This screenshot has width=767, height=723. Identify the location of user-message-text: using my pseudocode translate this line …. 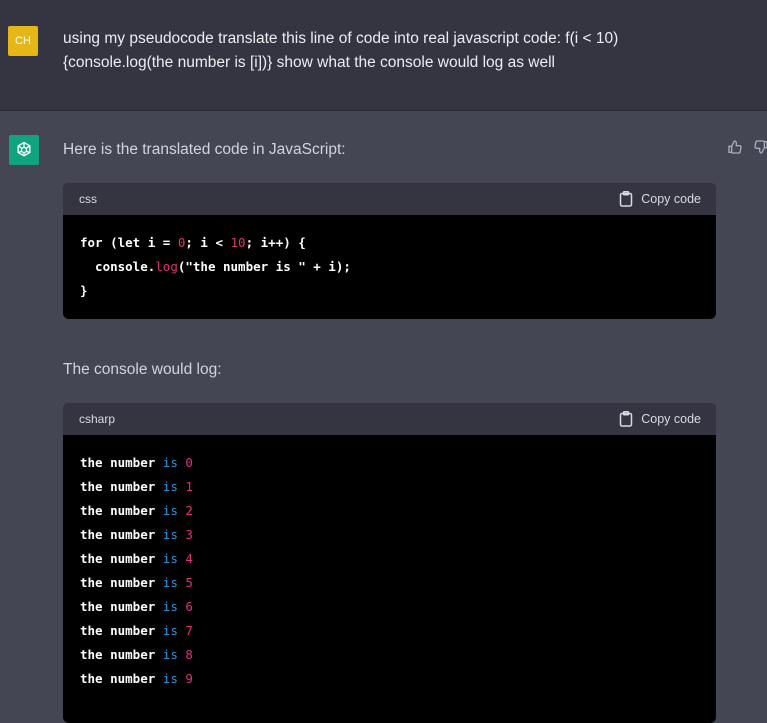
(341, 50).